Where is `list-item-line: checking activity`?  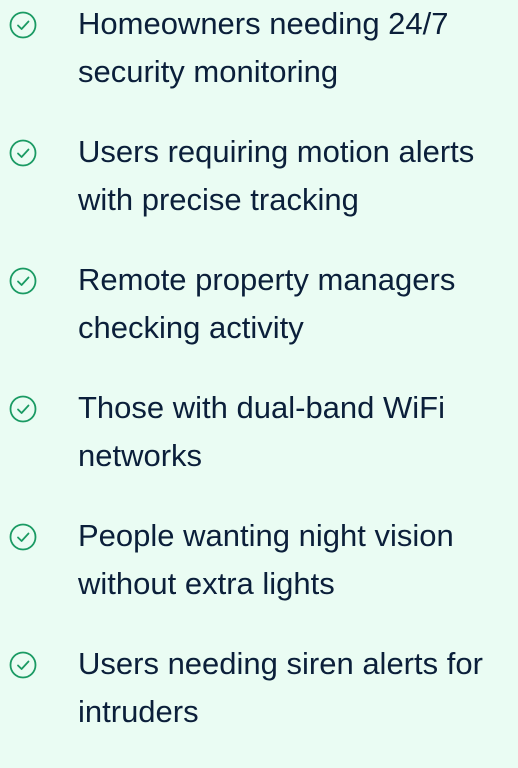 list-item-line: checking activity is located at coordinates (191, 327).